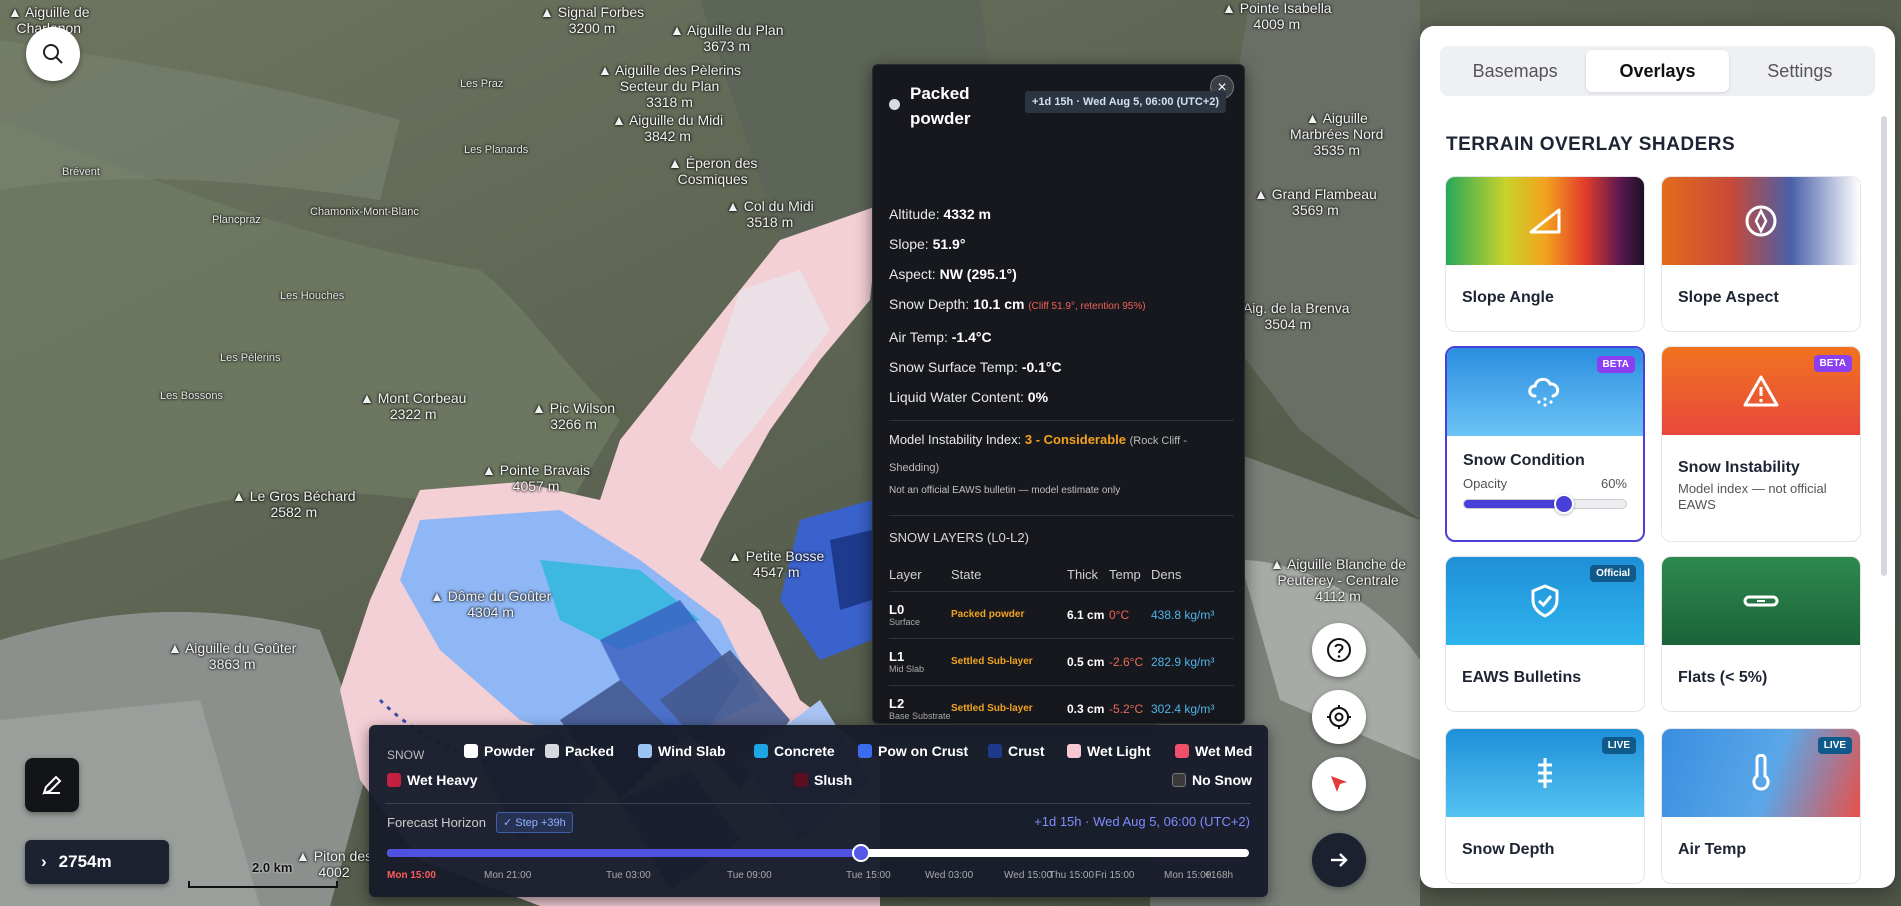  What do you see at coordinates (53, 54) in the screenshot?
I see `search-button` at bounding box center [53, 54].